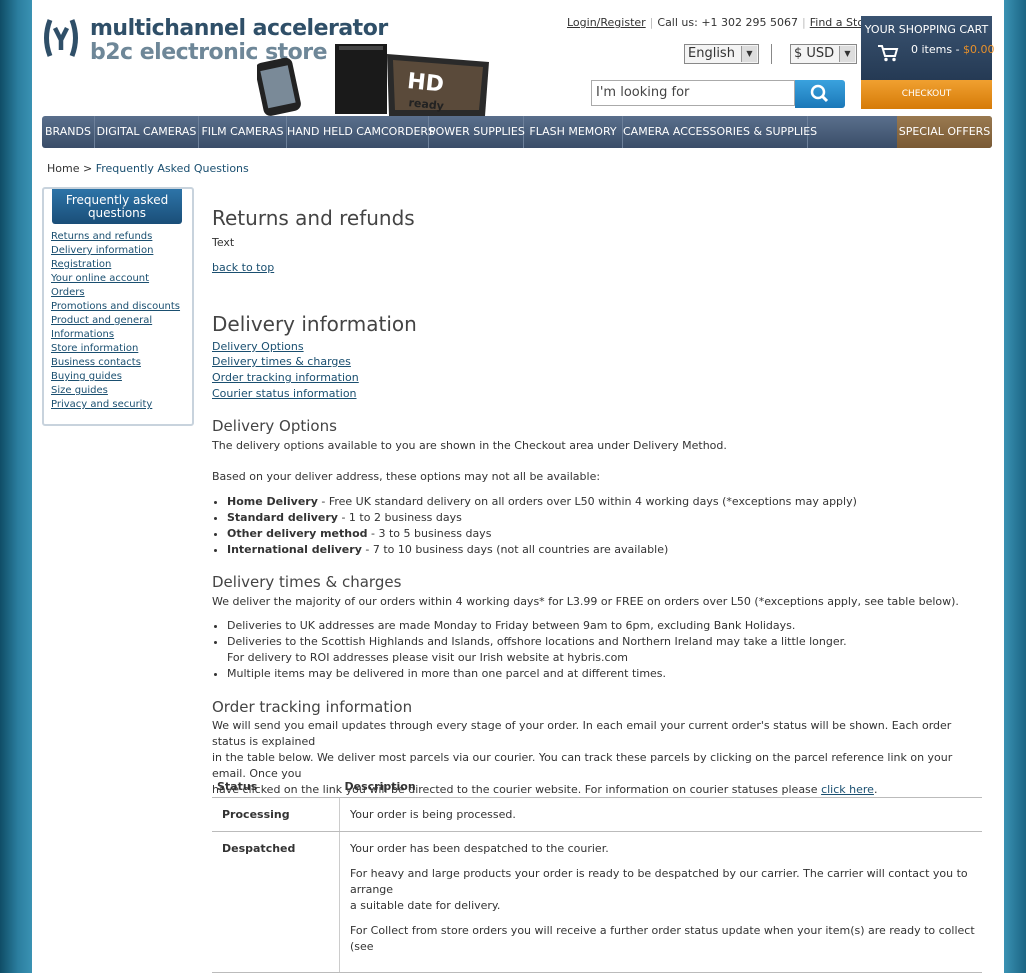  What do you see at coordinates (239, 28) in the screenshot?
I see `logo-title: multichannel accelerator` at bounding box center [239, 28].